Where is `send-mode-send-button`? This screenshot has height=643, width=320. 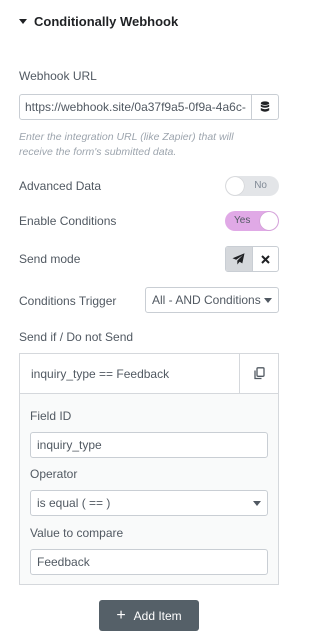 send-mode-send-button is located at coordinates (239, 259).